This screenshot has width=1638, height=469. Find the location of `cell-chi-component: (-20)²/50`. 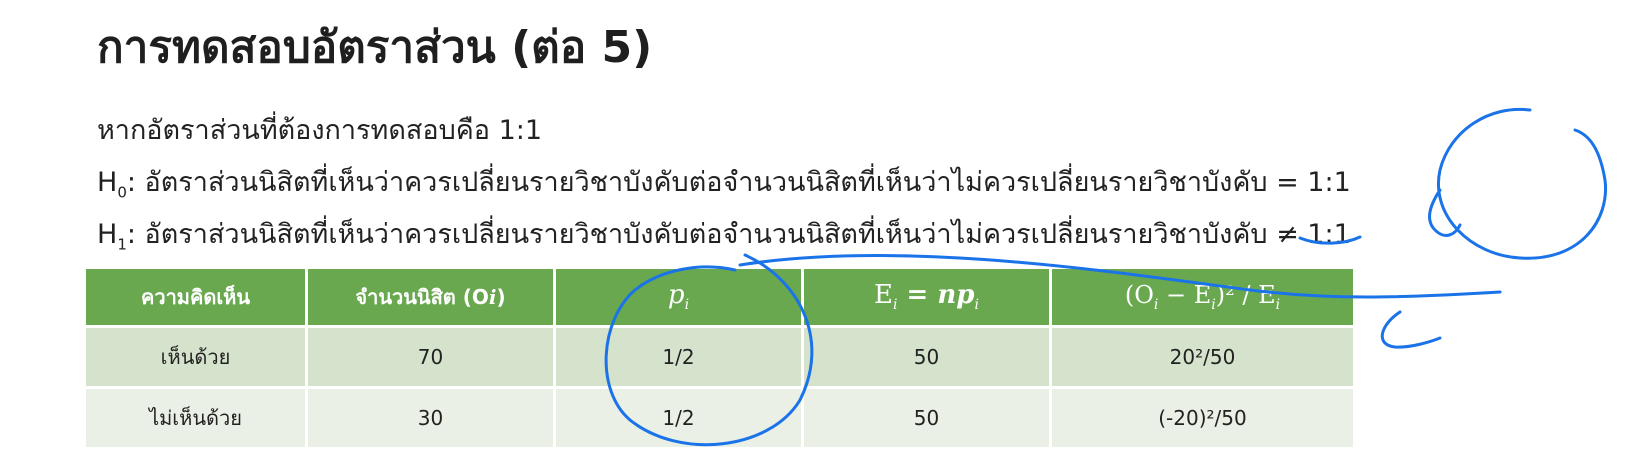

cell-chi-component: (-20)²/50 is located at coordinates (1202, 418).